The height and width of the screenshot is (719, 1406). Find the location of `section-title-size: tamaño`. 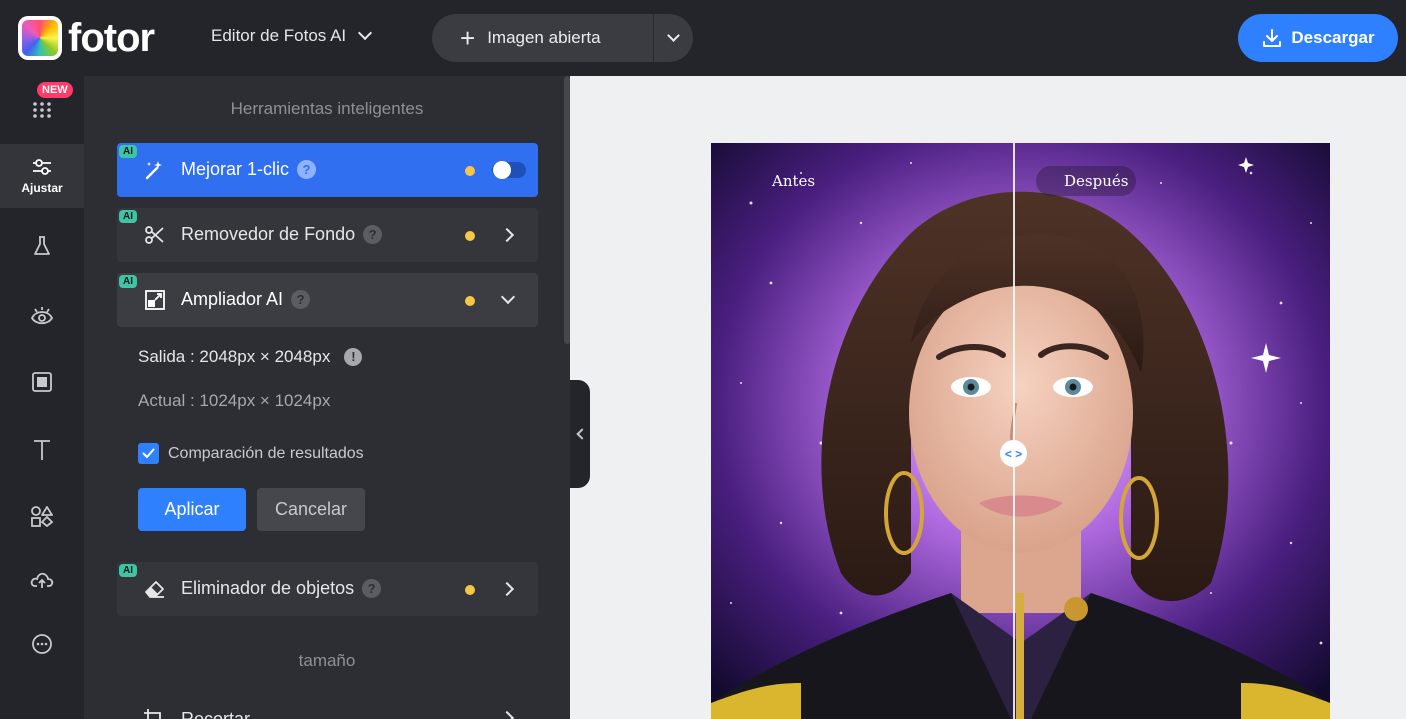

section-title-size: tamaño is located at coordinates (327, 660).